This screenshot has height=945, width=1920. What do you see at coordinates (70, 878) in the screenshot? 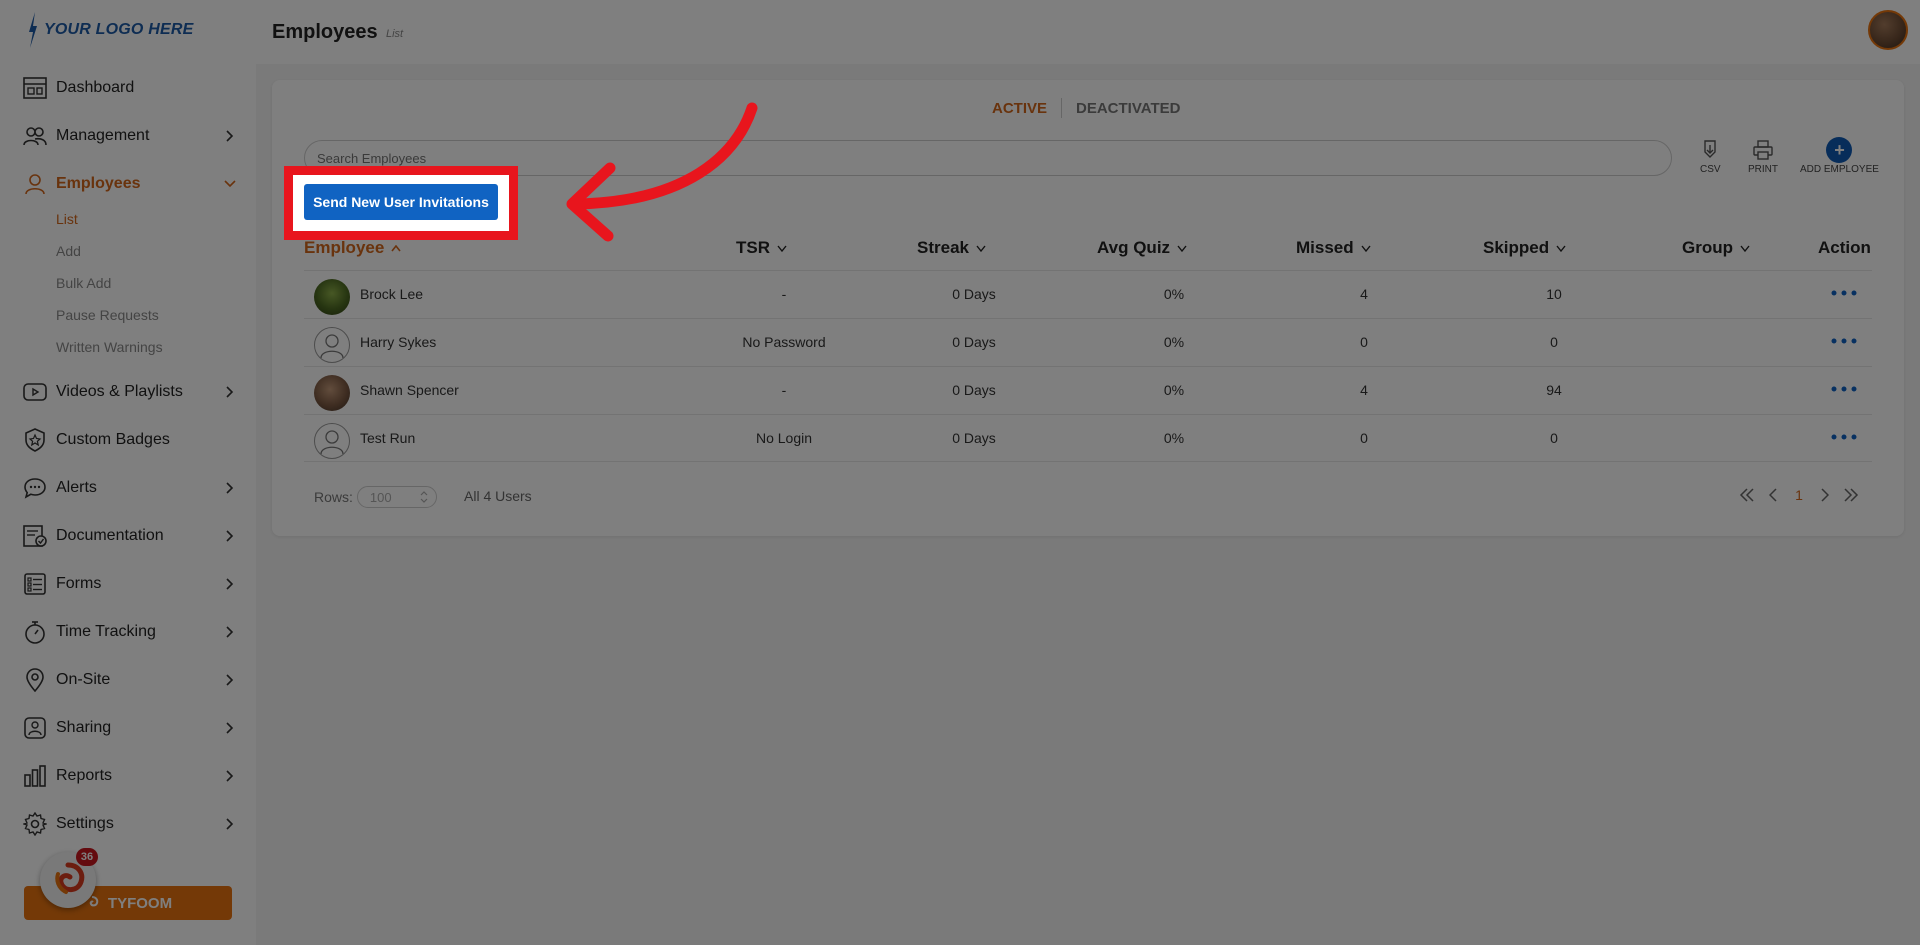
I see `tyfoom-logo-icon` at bounding box center [70, 878].